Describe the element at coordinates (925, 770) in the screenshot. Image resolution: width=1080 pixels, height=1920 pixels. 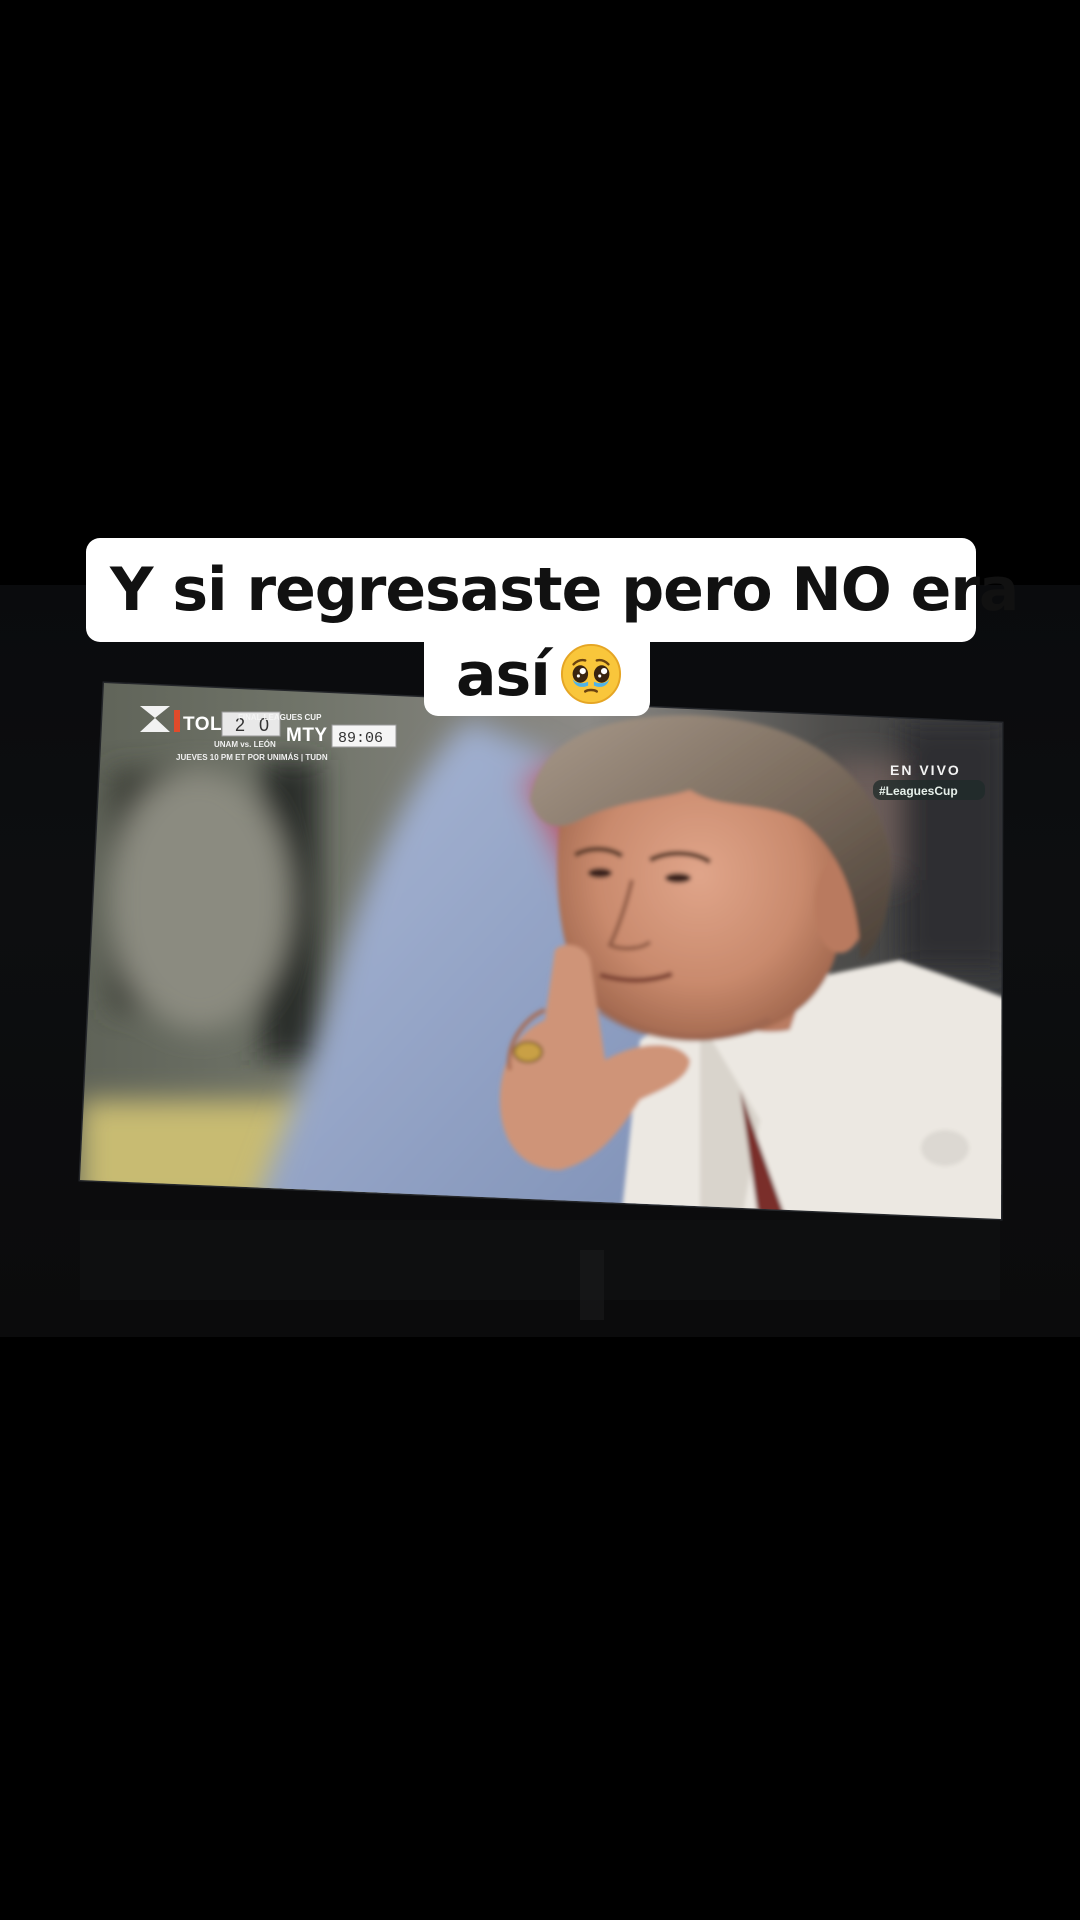
I see `live-label: EN VIVO` at that location.